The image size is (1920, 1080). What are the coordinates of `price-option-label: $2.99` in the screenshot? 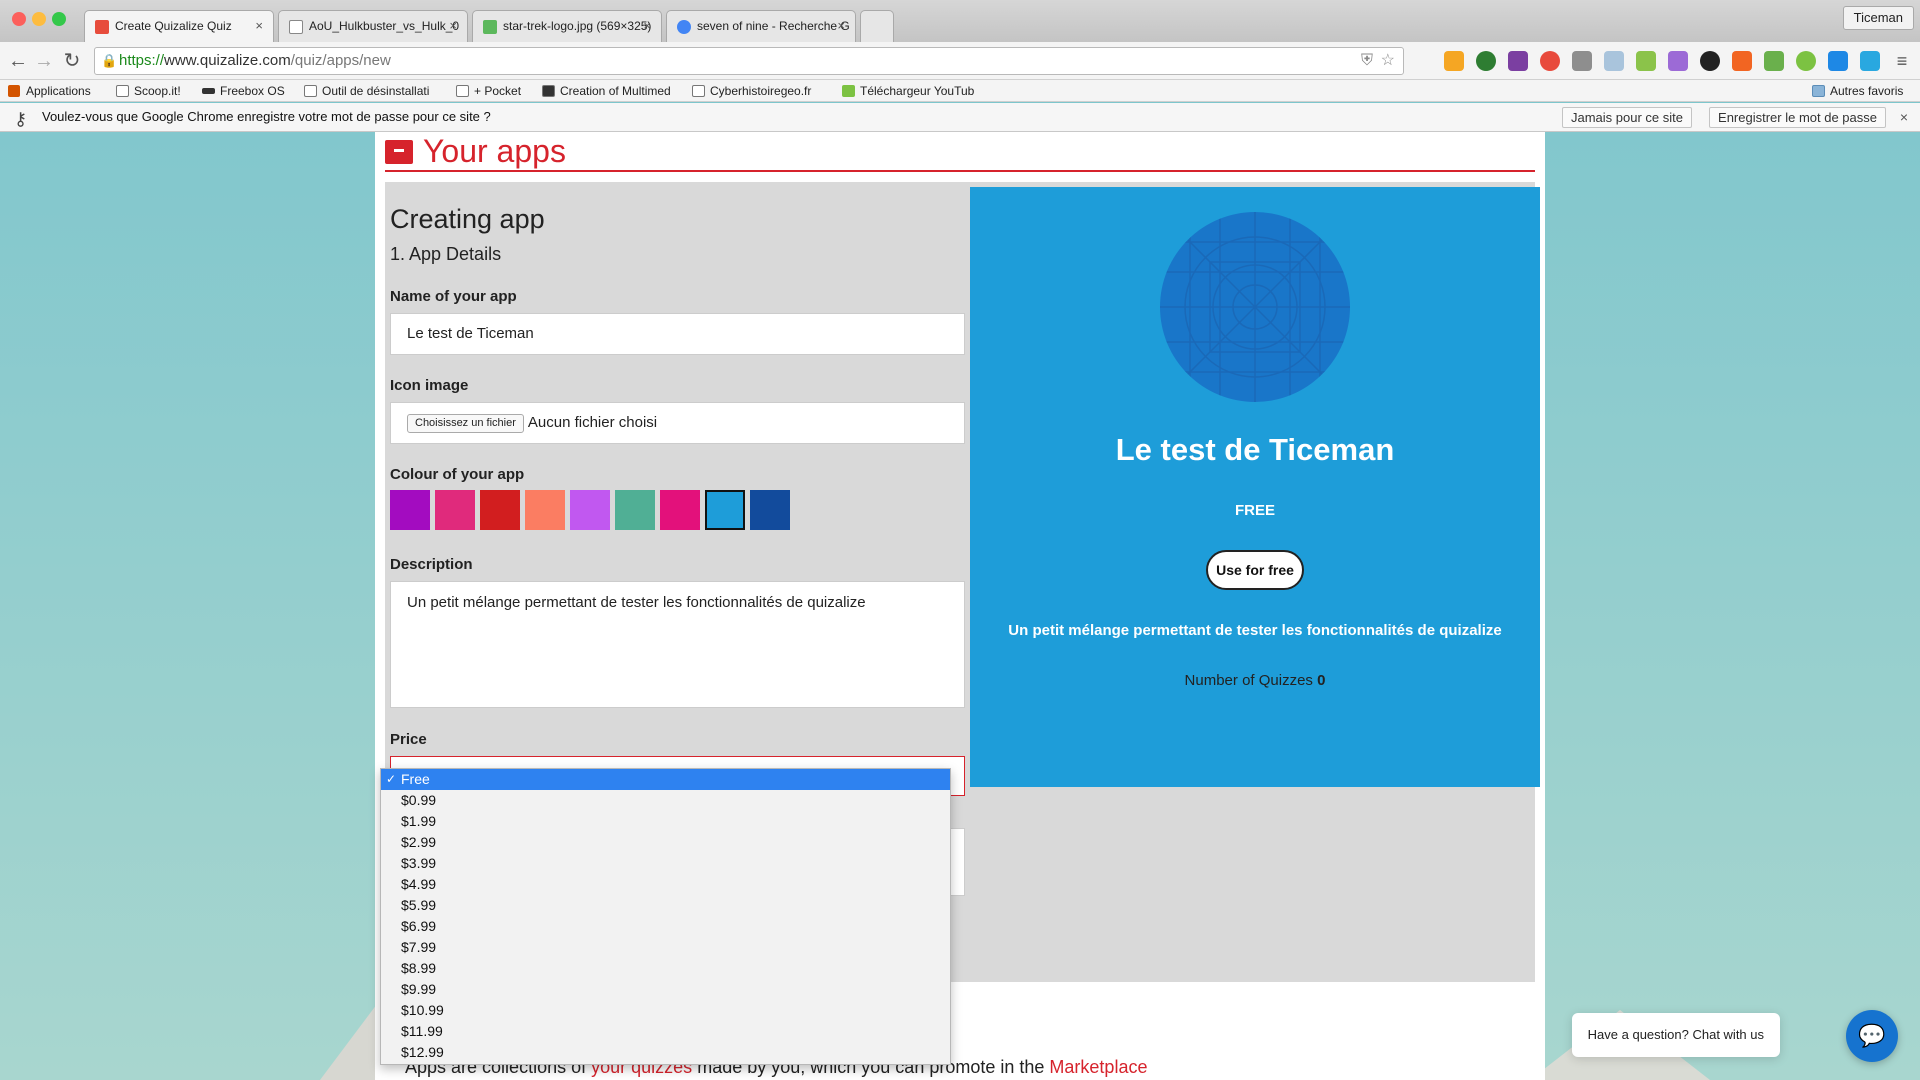 It's located at (419, 842).